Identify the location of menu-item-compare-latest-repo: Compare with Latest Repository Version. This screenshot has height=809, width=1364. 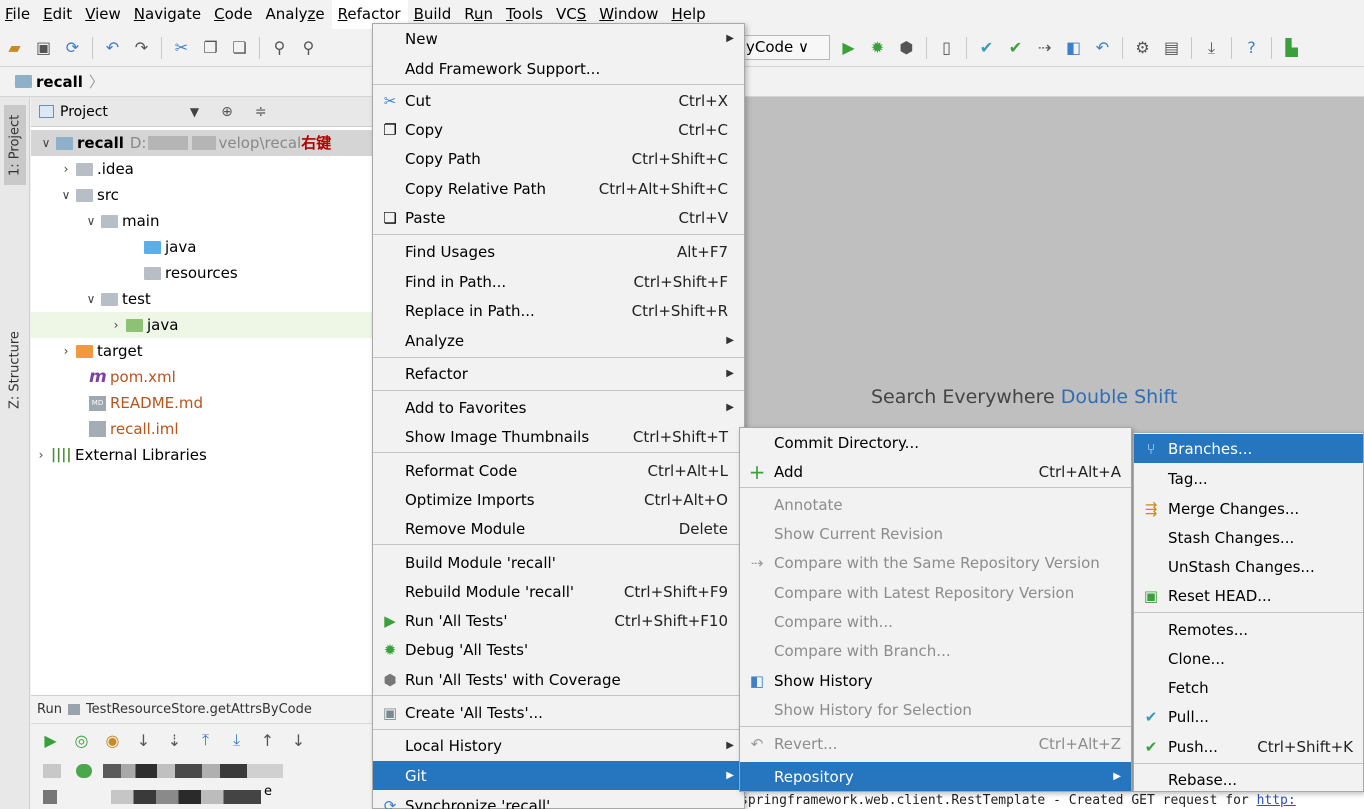
(935, 592).